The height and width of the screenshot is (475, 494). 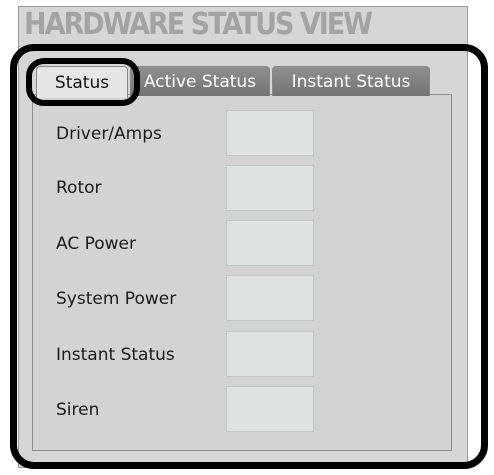 I want to click on page-title: HARDWARE STATUS VIEW, so click(x=198, y=24).